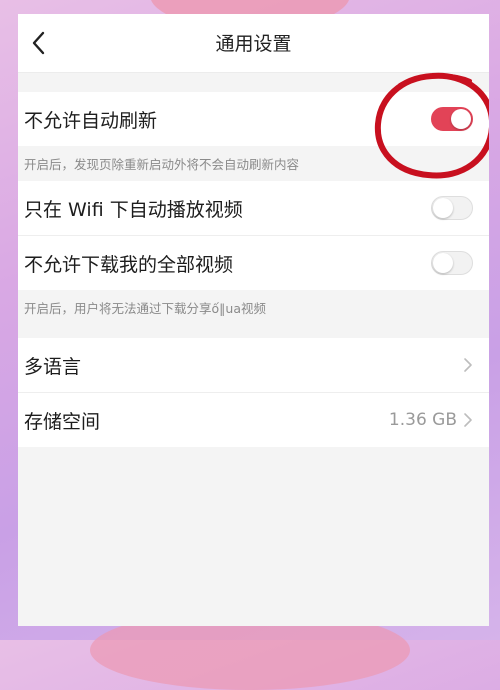 The image size is (500, 690). I want to click on row-accessory, so click(468, 365).